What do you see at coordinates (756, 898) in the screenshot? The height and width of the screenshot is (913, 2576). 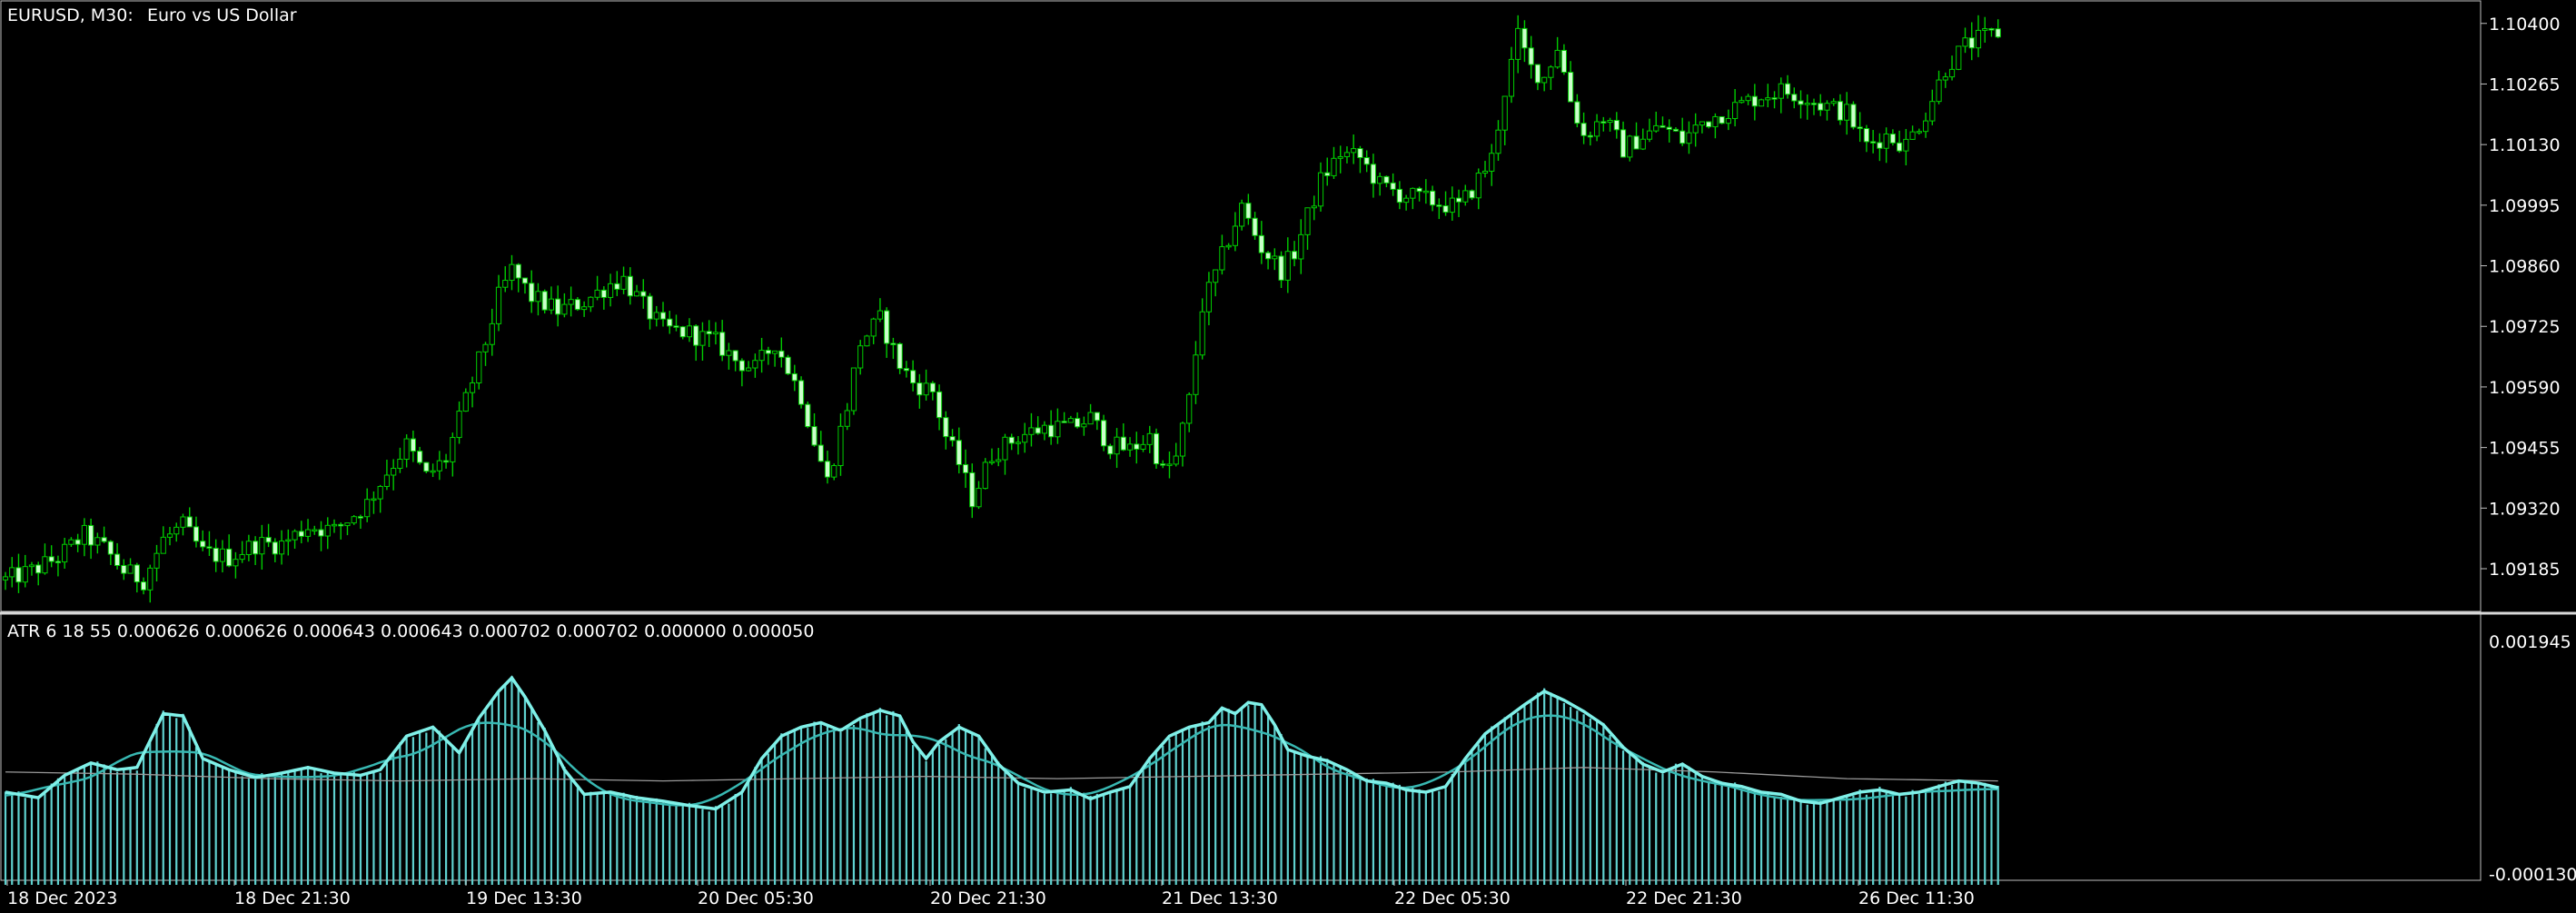 I see `time-axis-label: 20 Dec 05:30` at bounding box center [756, 898].